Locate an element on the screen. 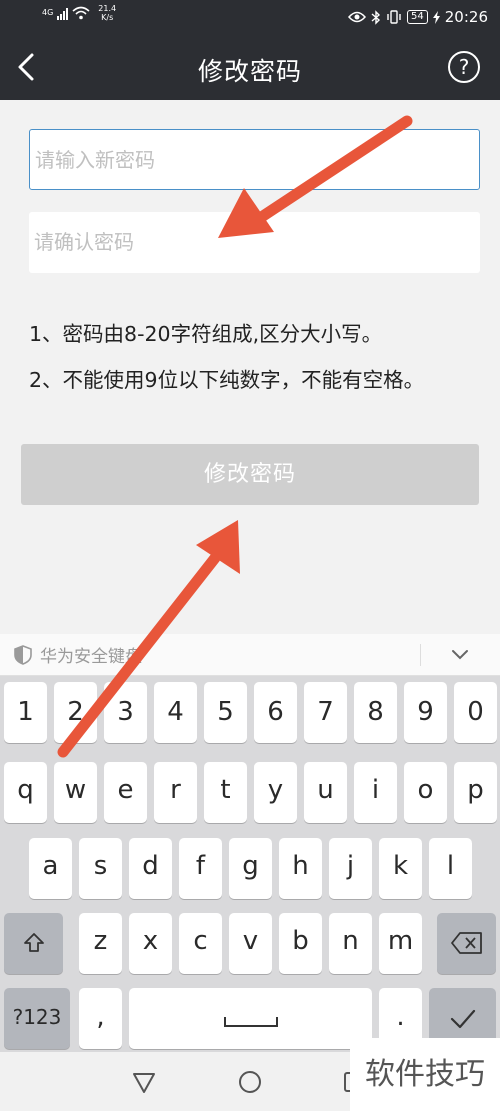 The height and width of the screenshot is (1111, 500). keyboard-brand: 华为安全键盘 is located at coordinates (78, 654).